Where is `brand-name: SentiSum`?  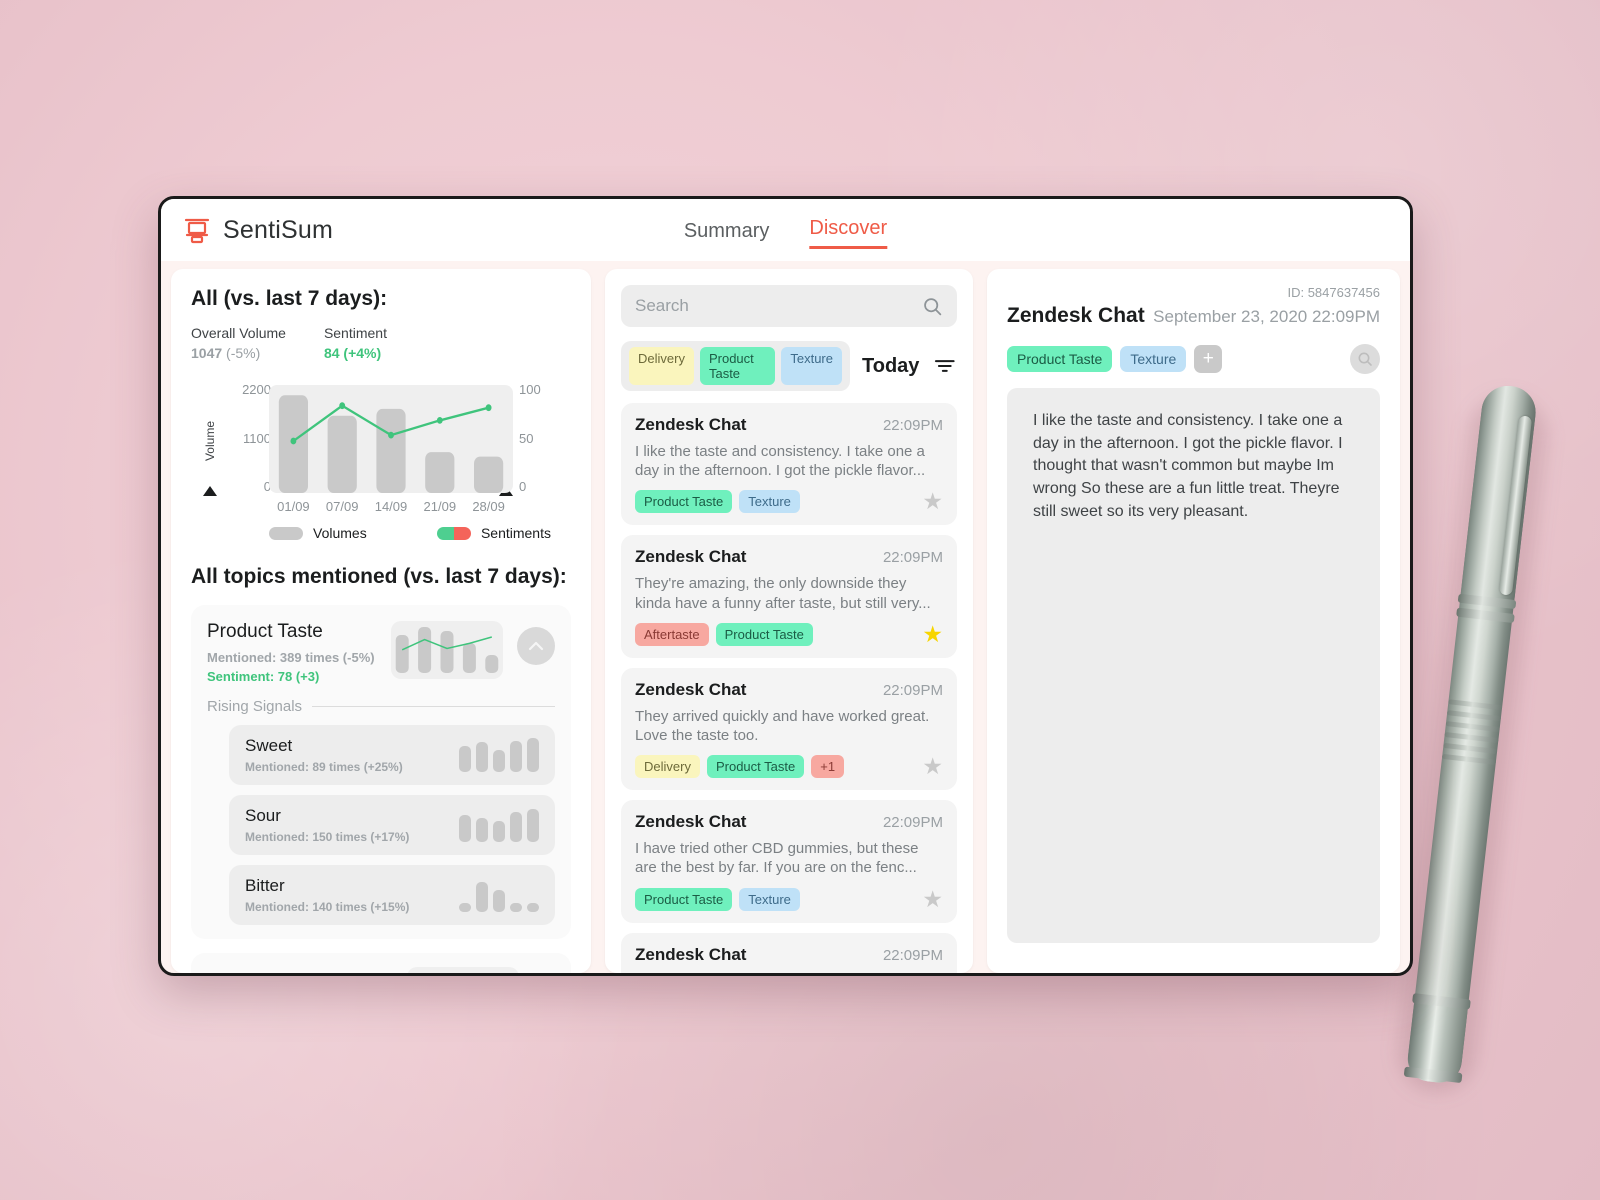 brand-name: SentiSum is located at coordinates (278, 229).